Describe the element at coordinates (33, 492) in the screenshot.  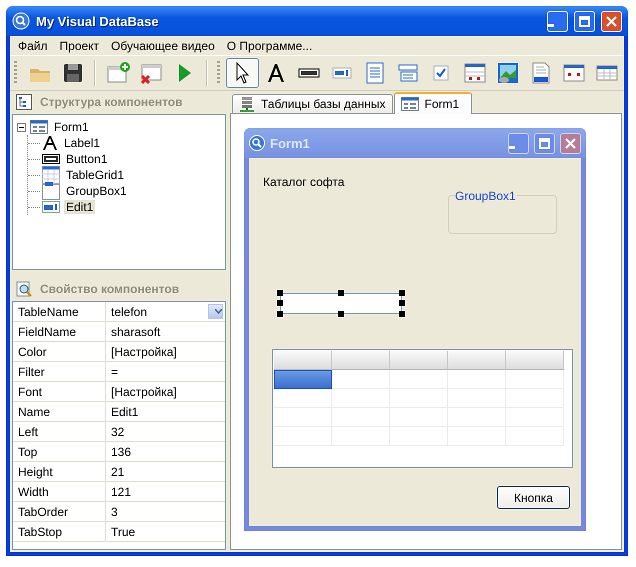
I see `property-name: Width` at that location.